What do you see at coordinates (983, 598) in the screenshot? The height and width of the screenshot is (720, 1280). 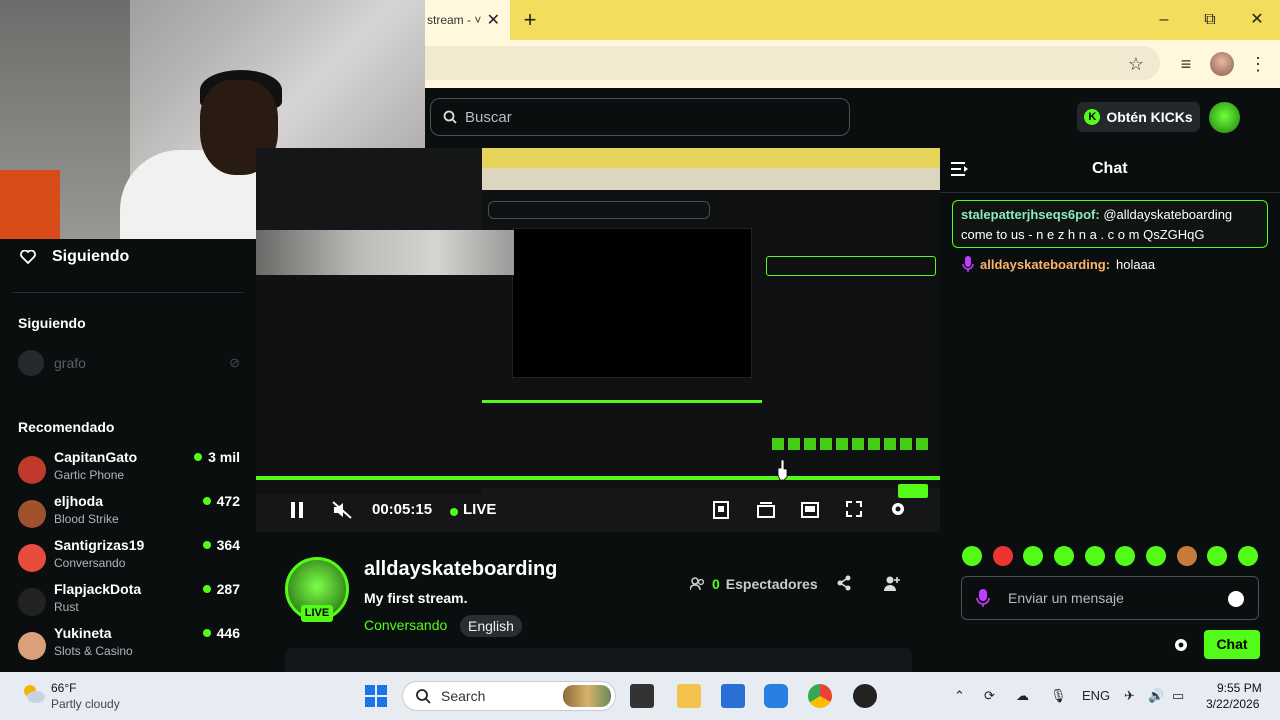 I see `microphone-icon` at bounding box center [983, 598].